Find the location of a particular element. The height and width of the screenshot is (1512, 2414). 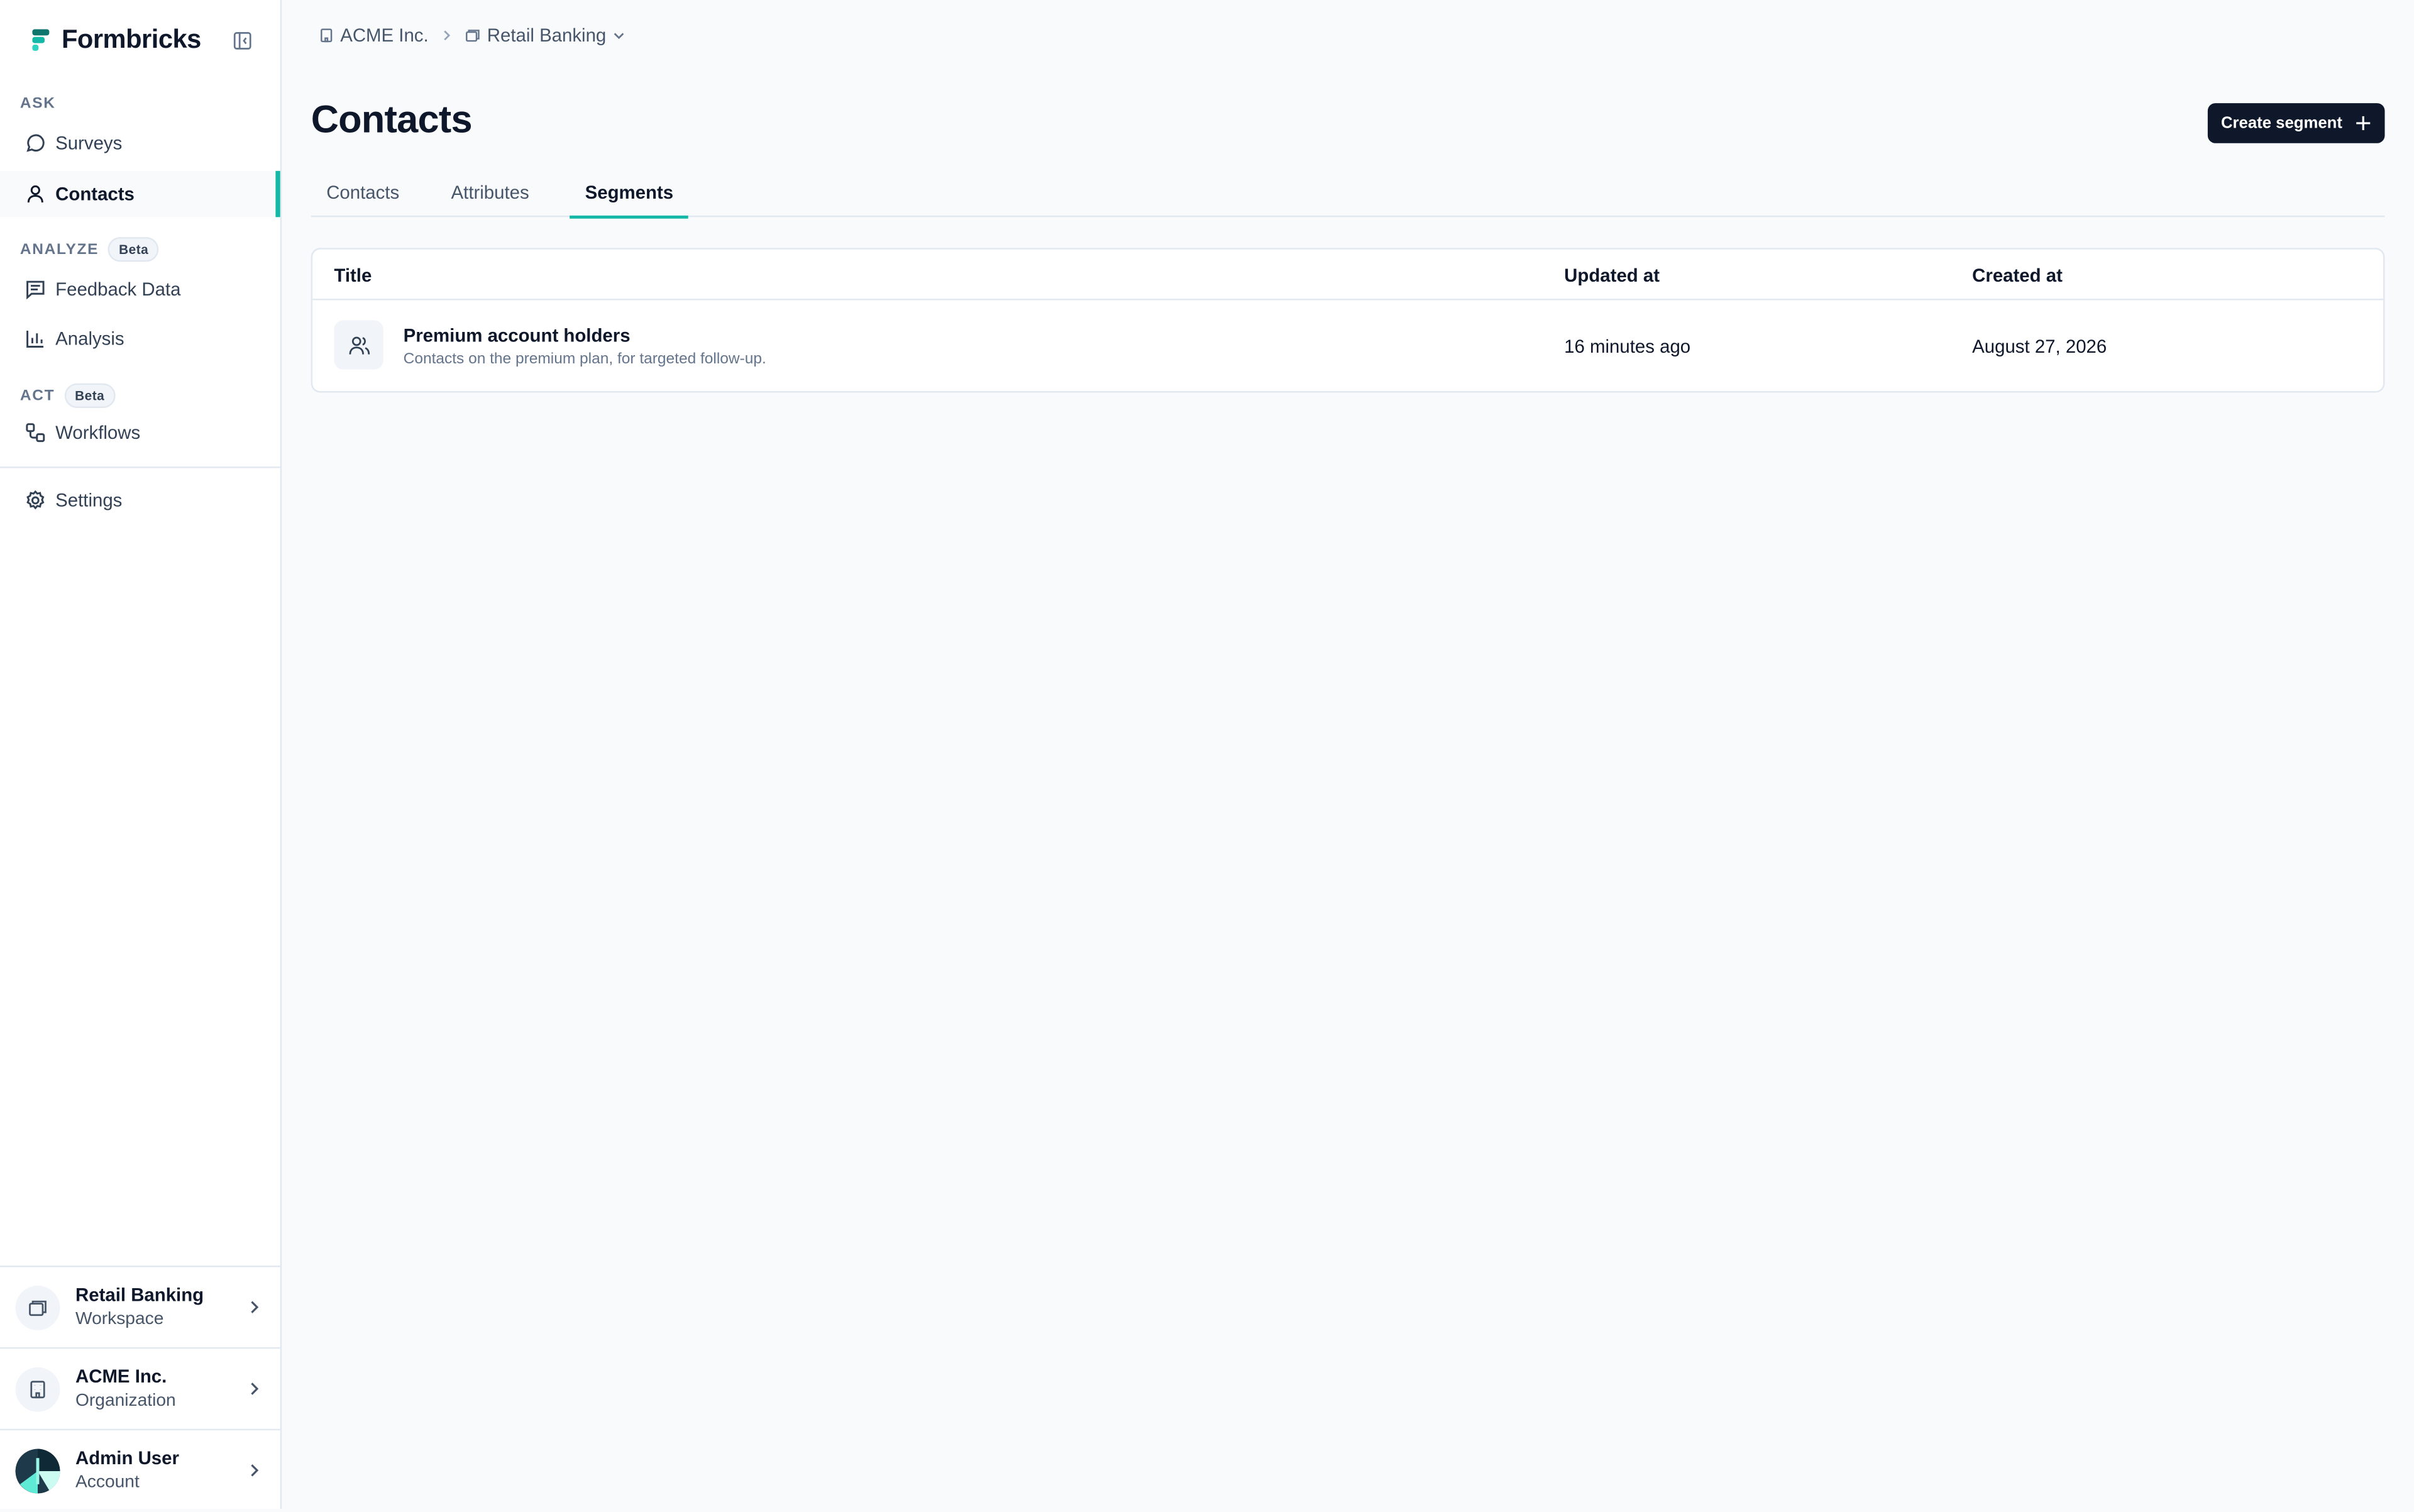

bar-chart-icon is located at coordinates (35, 339).